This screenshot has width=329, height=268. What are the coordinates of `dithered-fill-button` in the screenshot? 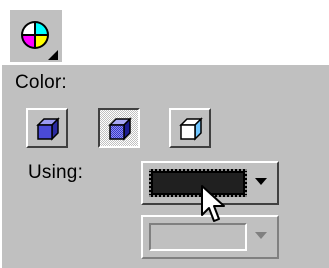 It's located at (119, 128).